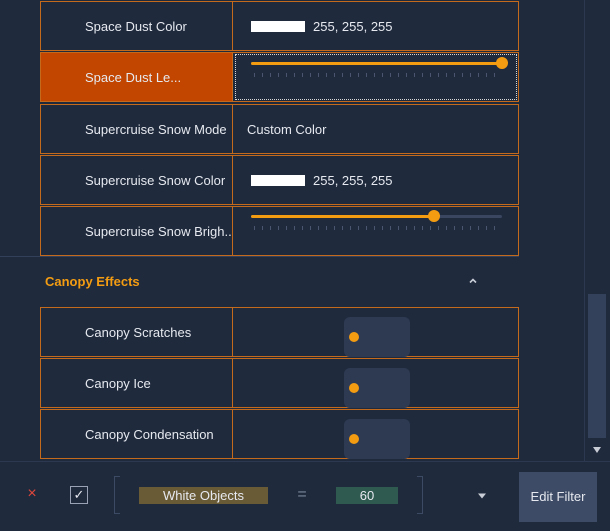 The image size is (610, 531). I want to click on mode-text: Custom Color, so click(287, 129).